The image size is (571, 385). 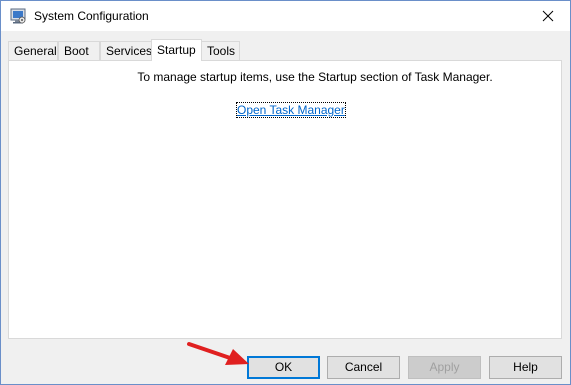 I want to click on tab-tools: Tools, so click(x=220, y=50).